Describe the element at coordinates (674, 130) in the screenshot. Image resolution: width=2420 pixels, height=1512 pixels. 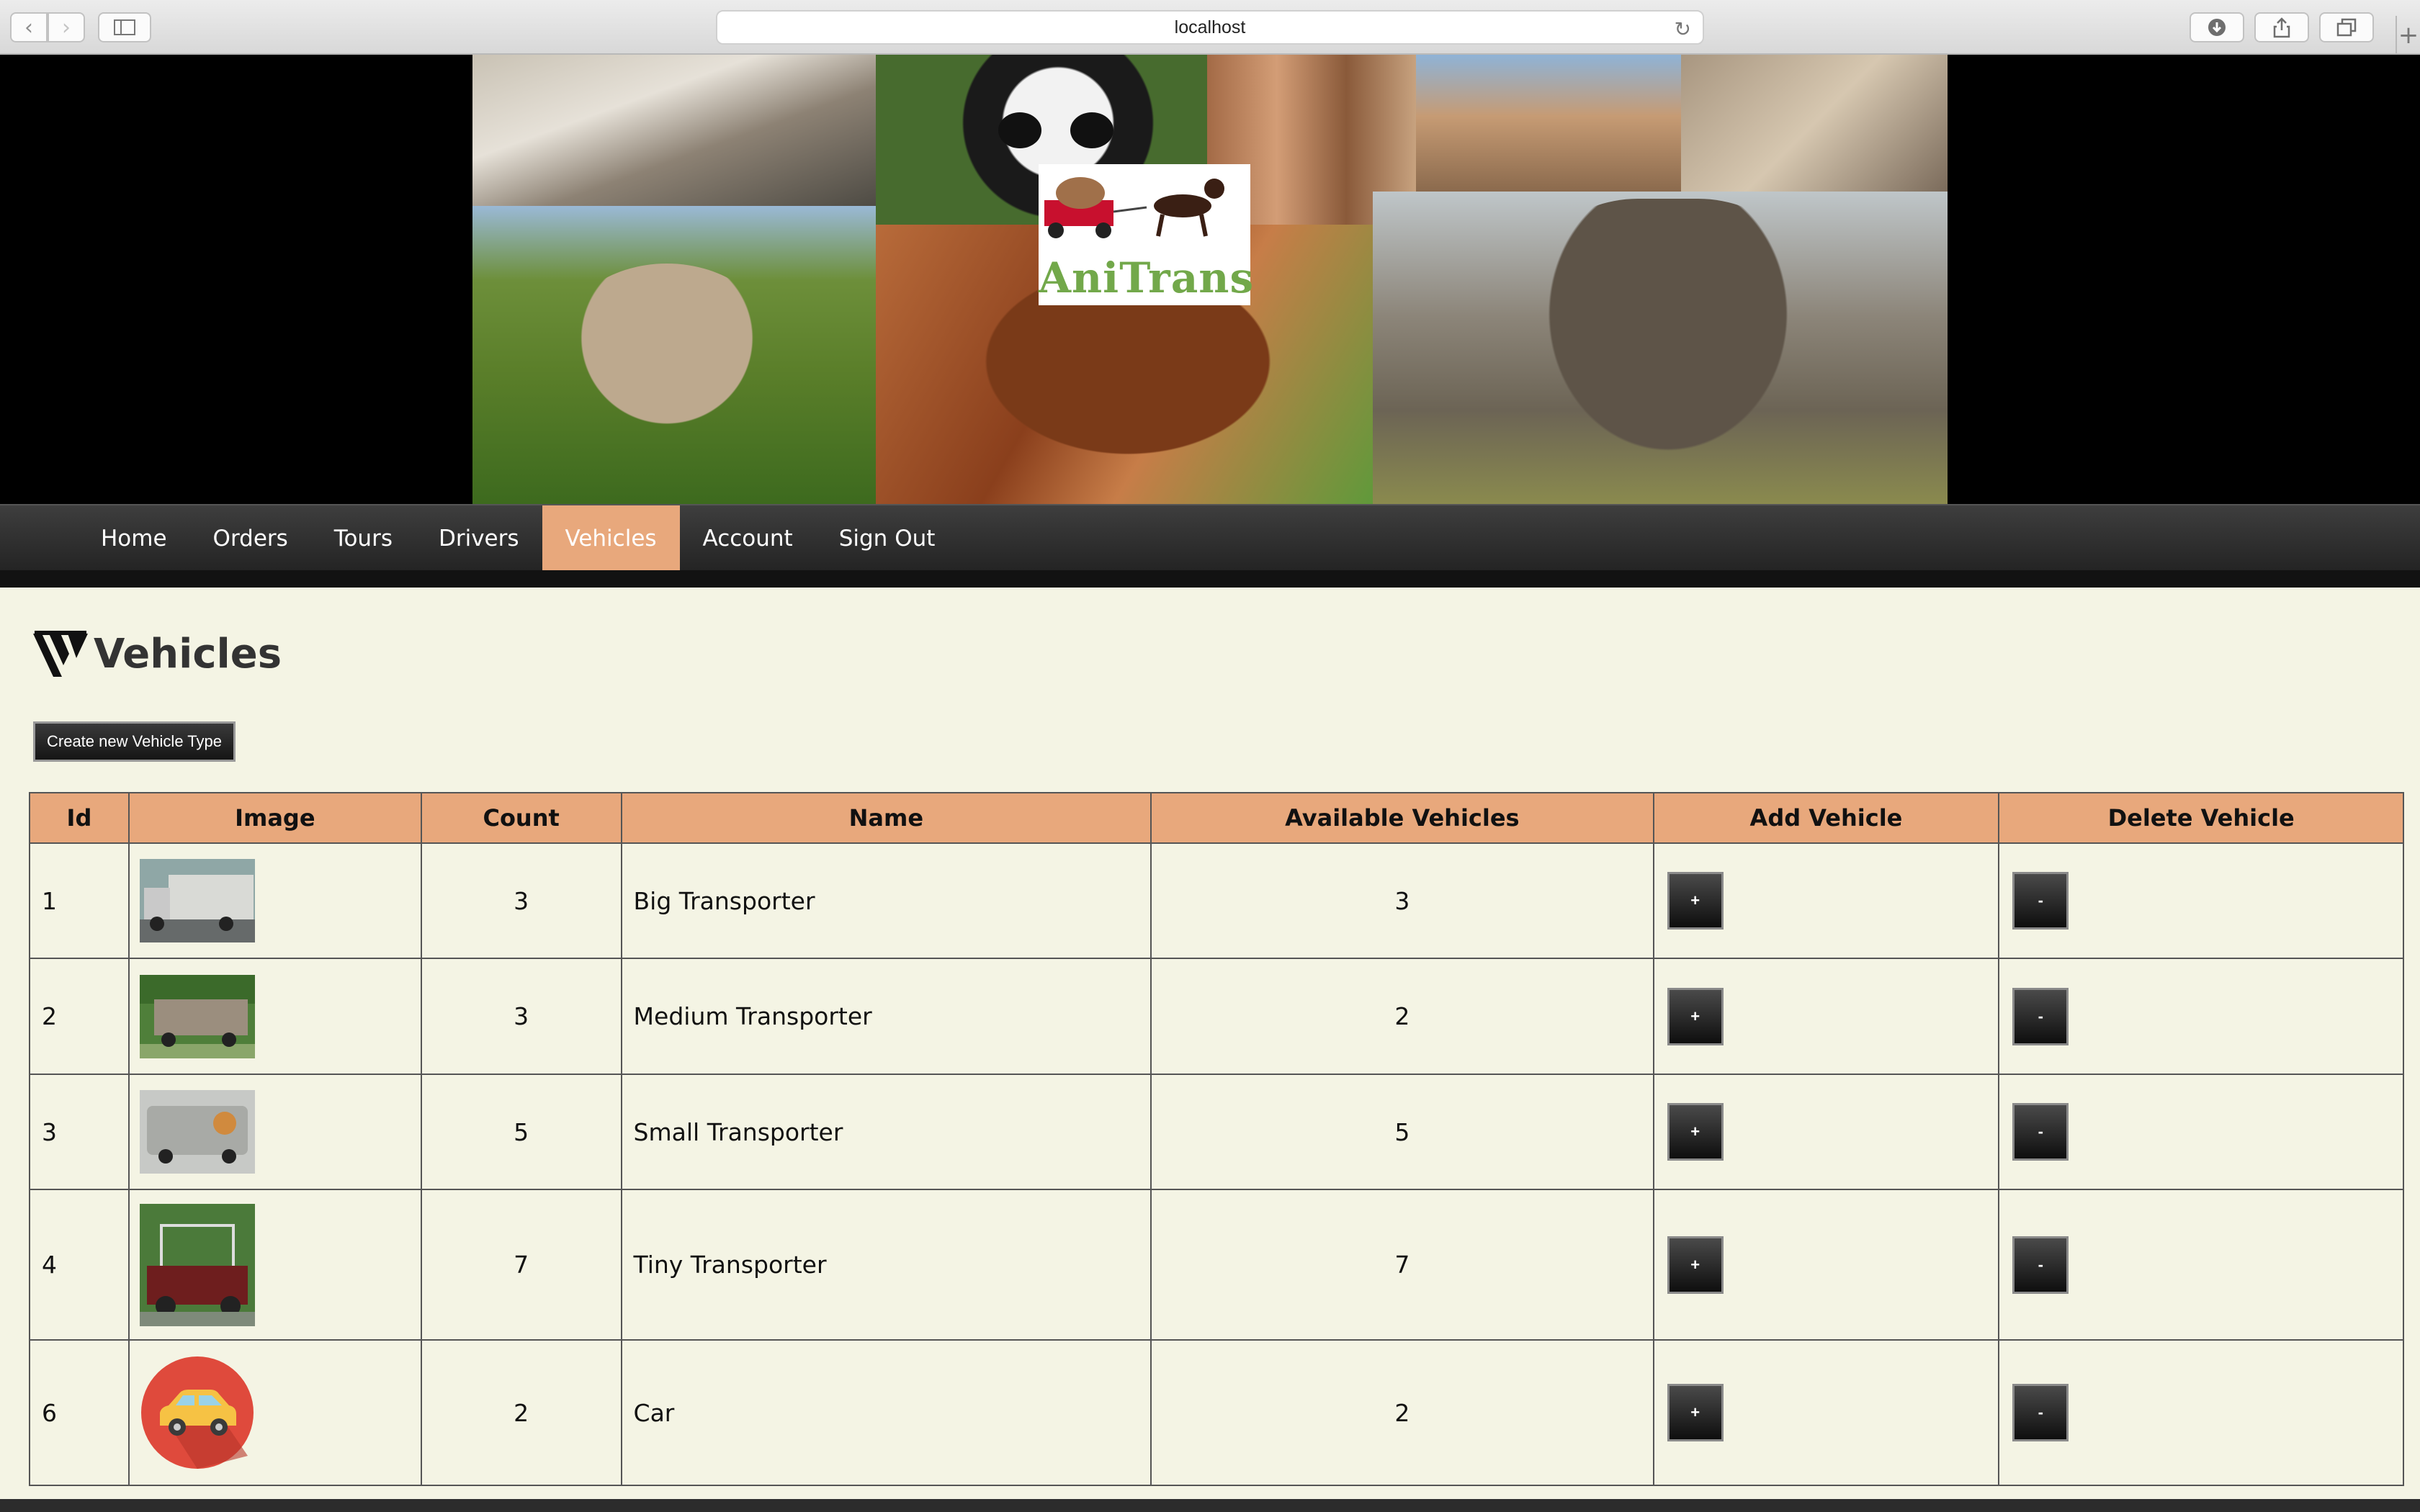
I see `goat-photo` at that location.